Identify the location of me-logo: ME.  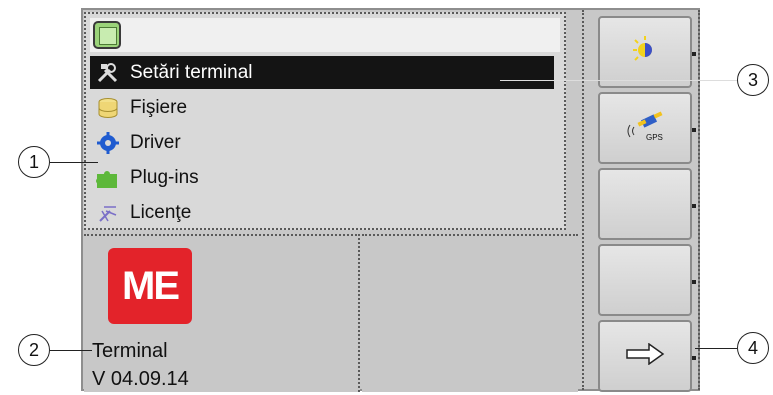
(150, 286).